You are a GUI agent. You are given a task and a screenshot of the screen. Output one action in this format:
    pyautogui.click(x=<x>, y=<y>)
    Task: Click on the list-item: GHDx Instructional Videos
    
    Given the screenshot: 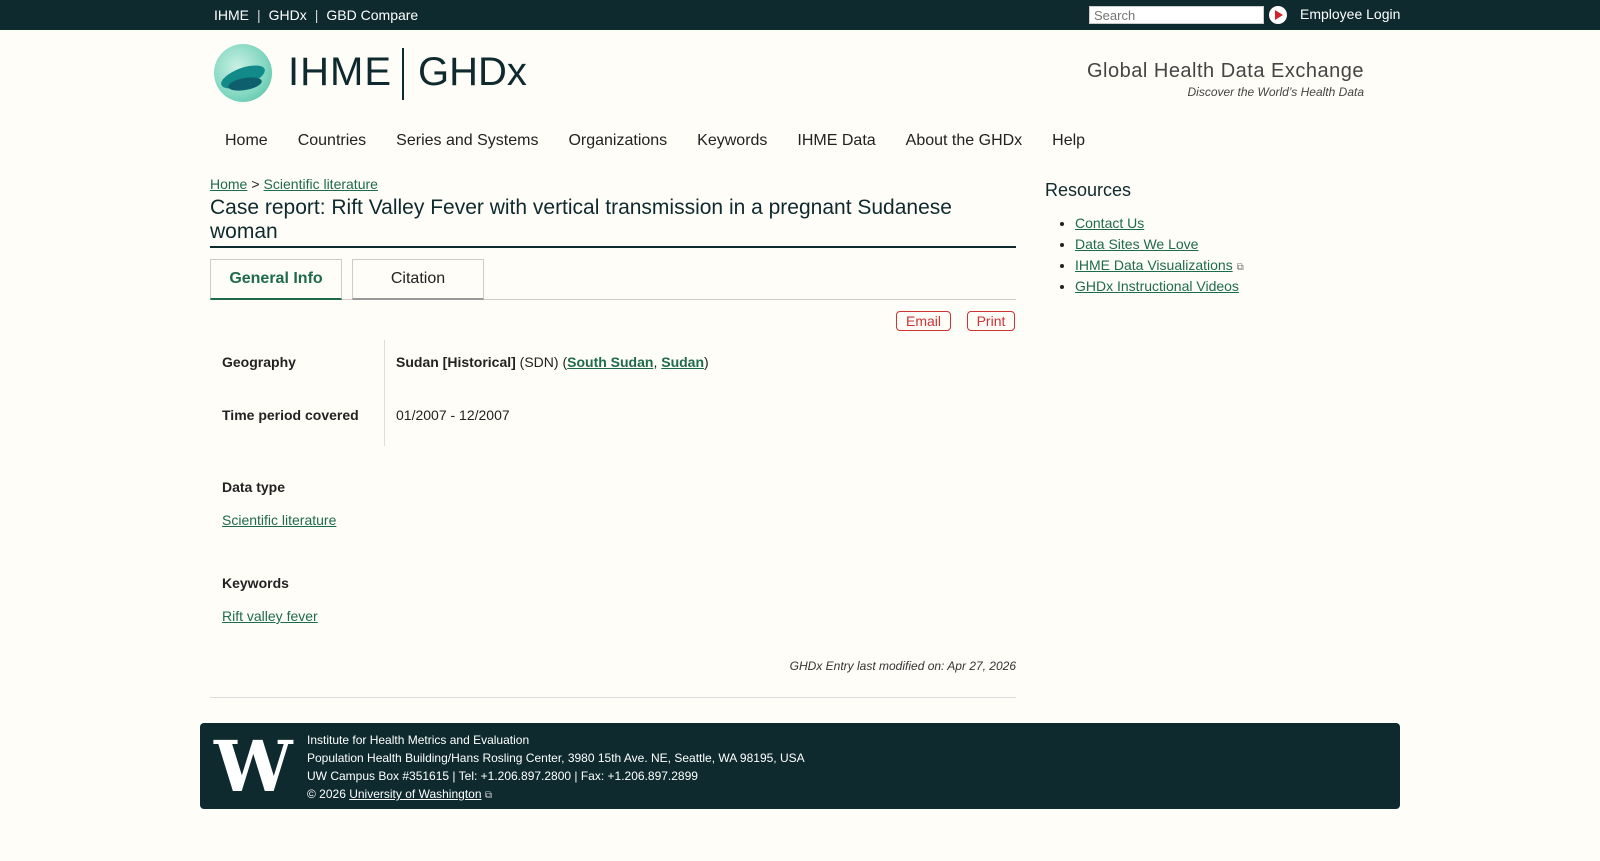 What is the action you would take?
    pyautogui.click(x=1159, y=286)
    